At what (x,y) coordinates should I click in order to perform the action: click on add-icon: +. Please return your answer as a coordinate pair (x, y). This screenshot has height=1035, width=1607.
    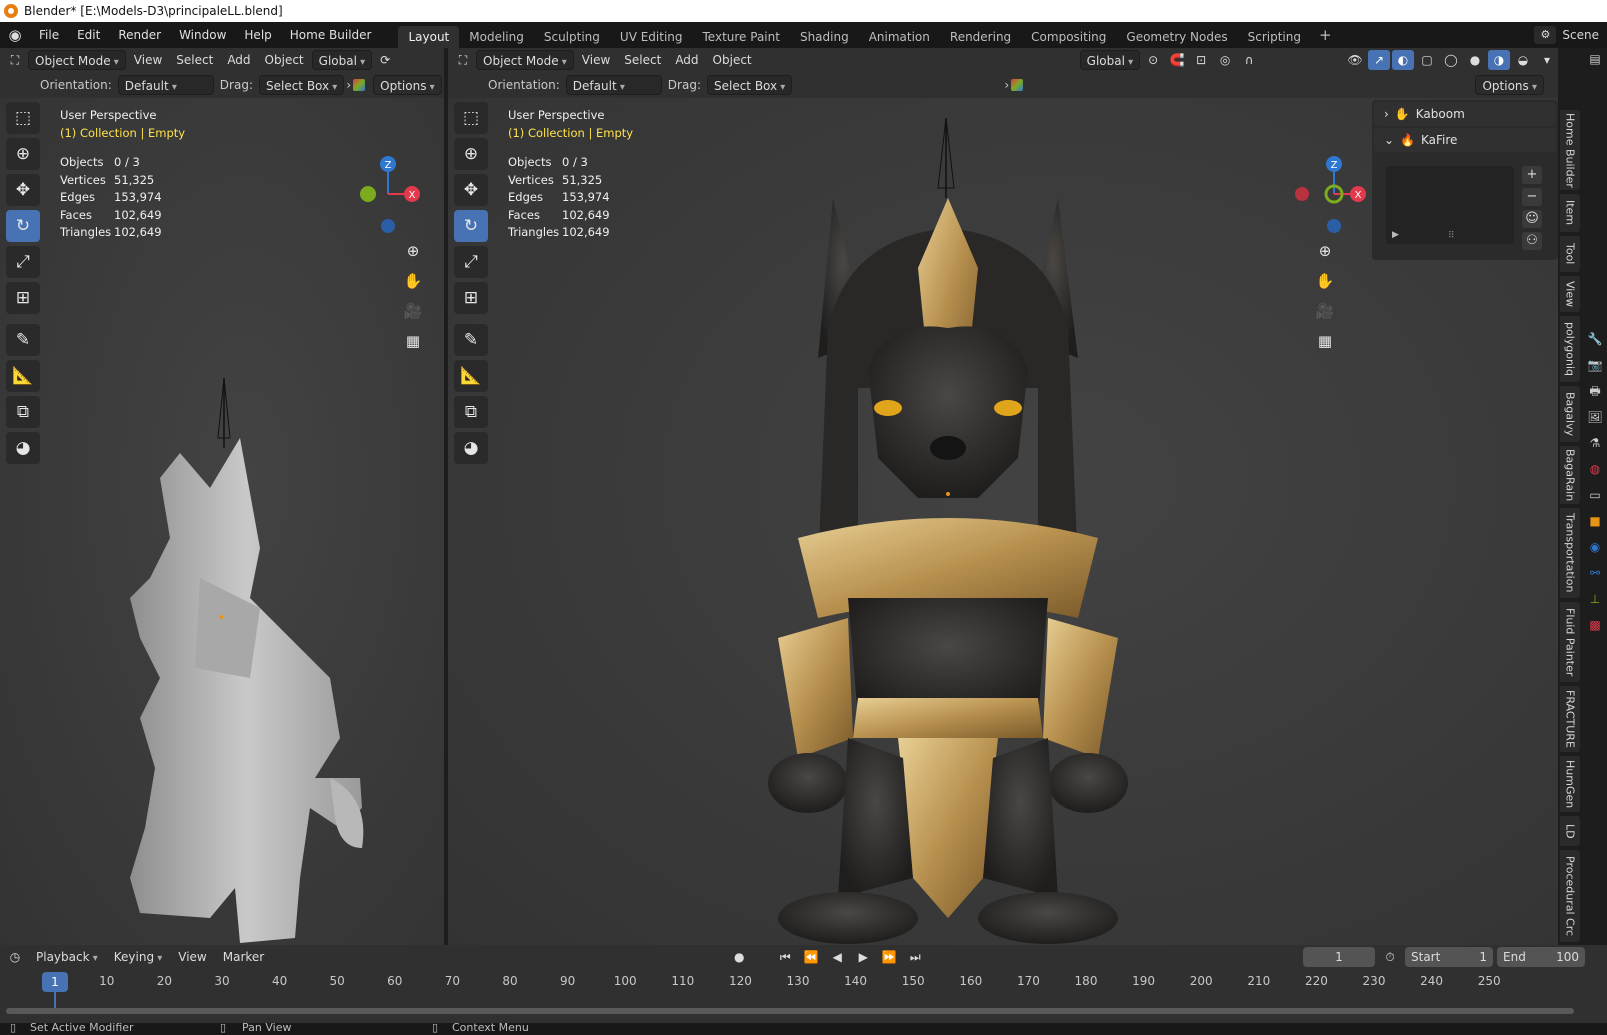
    Looking at the image, I should click on (1532, 175).